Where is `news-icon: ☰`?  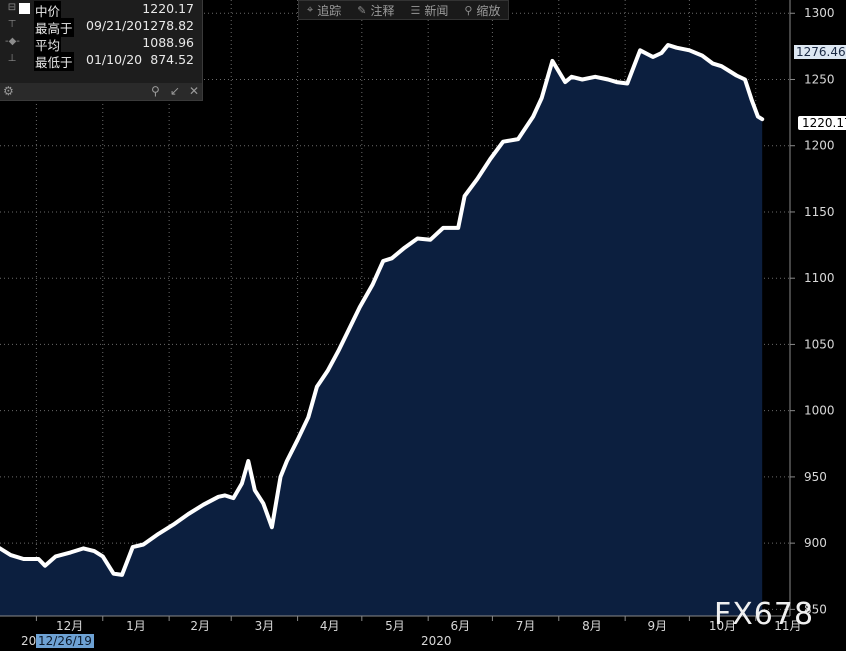 news-icon: ☰ is located at coordinates (415, 10).